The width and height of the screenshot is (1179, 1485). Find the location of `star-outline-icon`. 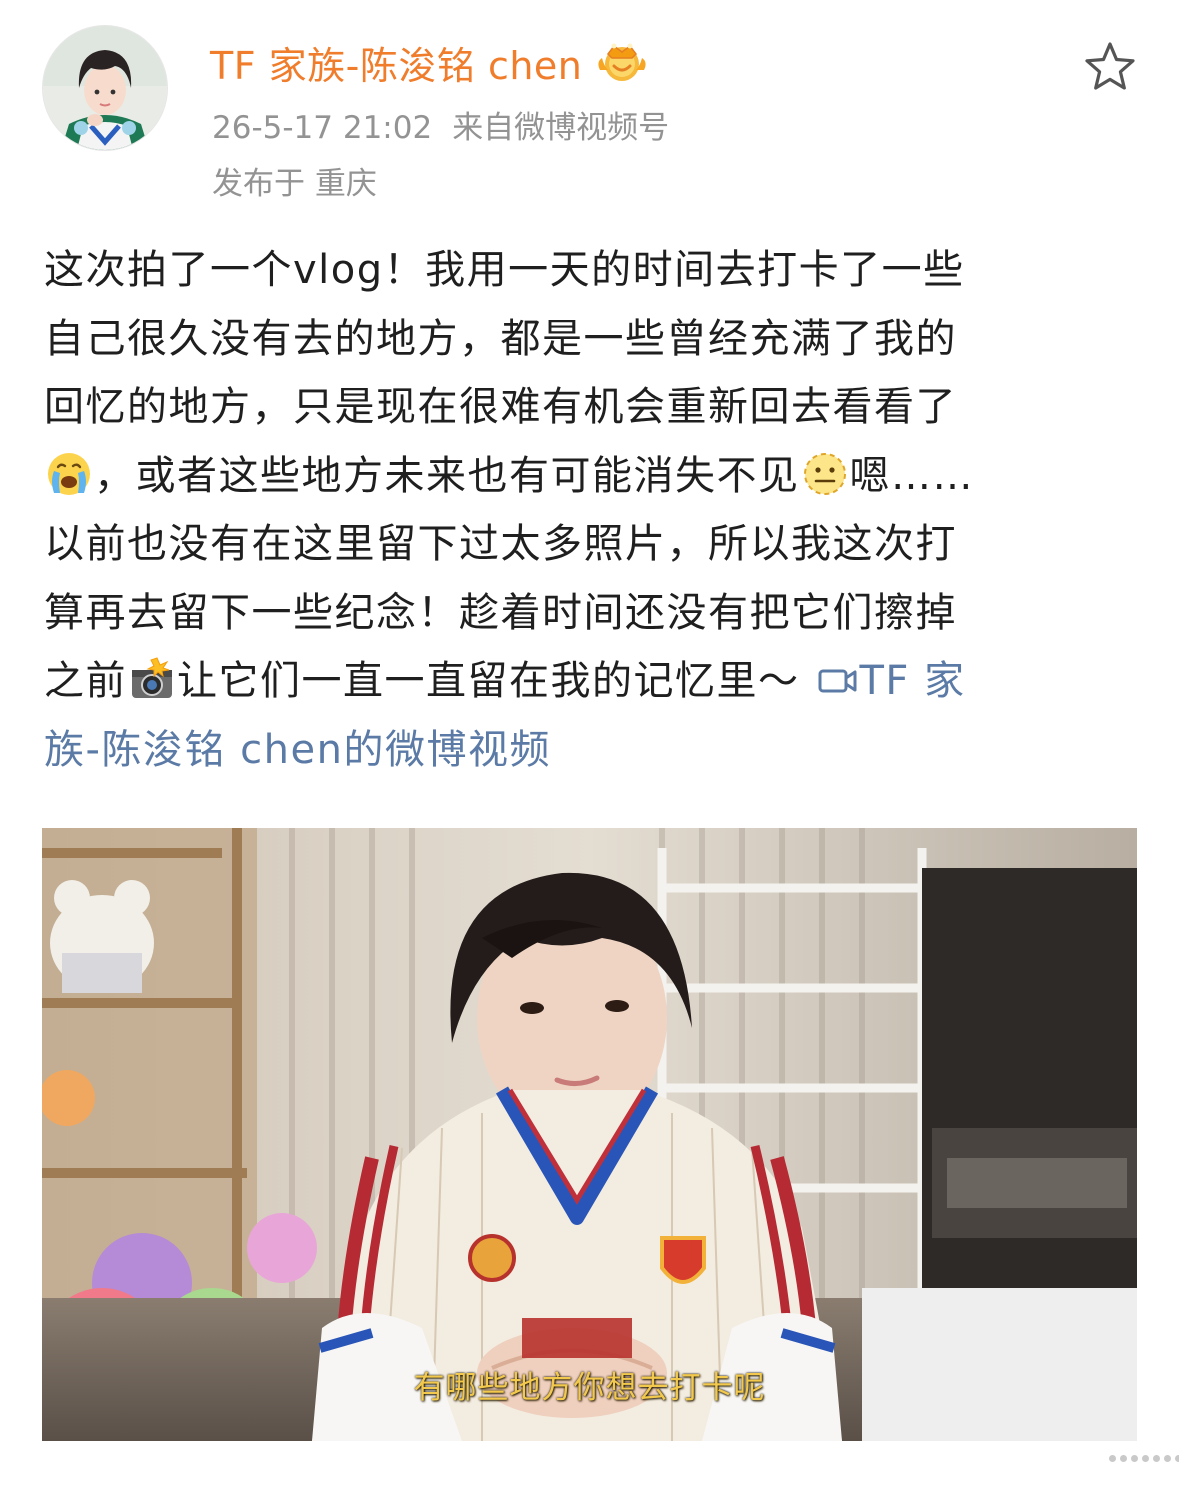

star-outline-icon is located at coordinates (1110, 67).